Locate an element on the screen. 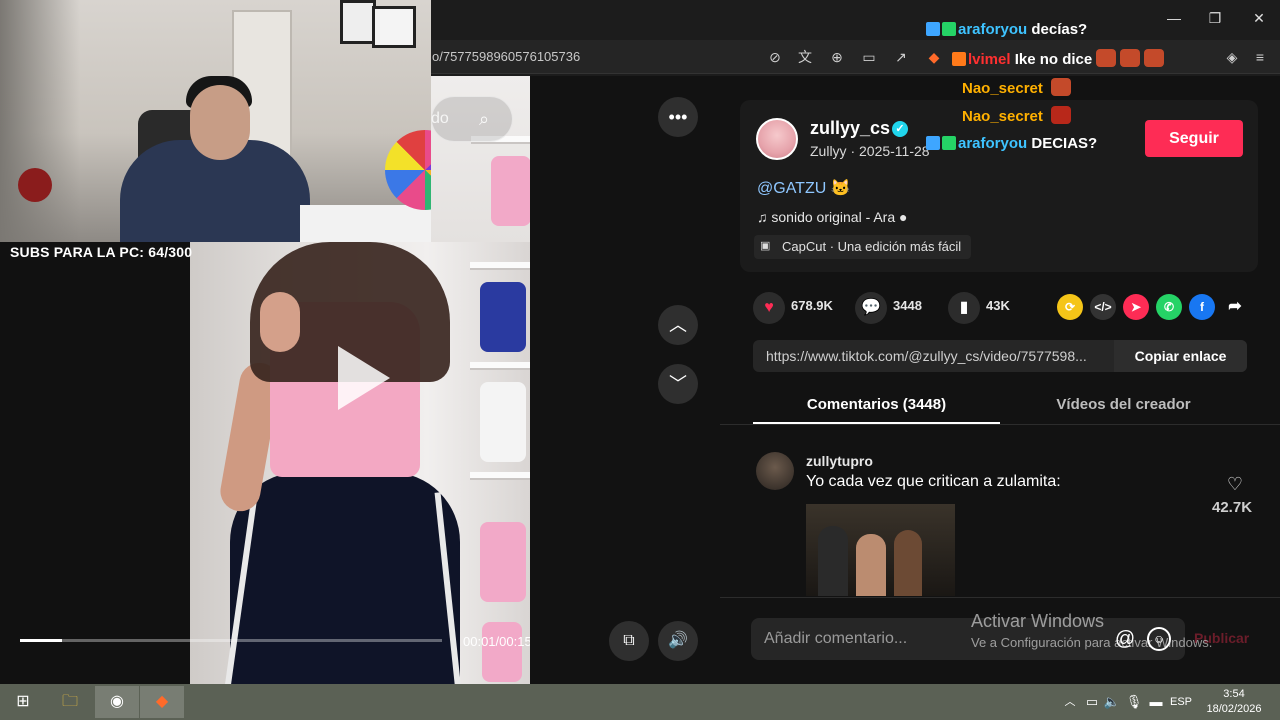 The image size is (1280, 720). more-options-icon: ••• is located at coordinates (678, 117).